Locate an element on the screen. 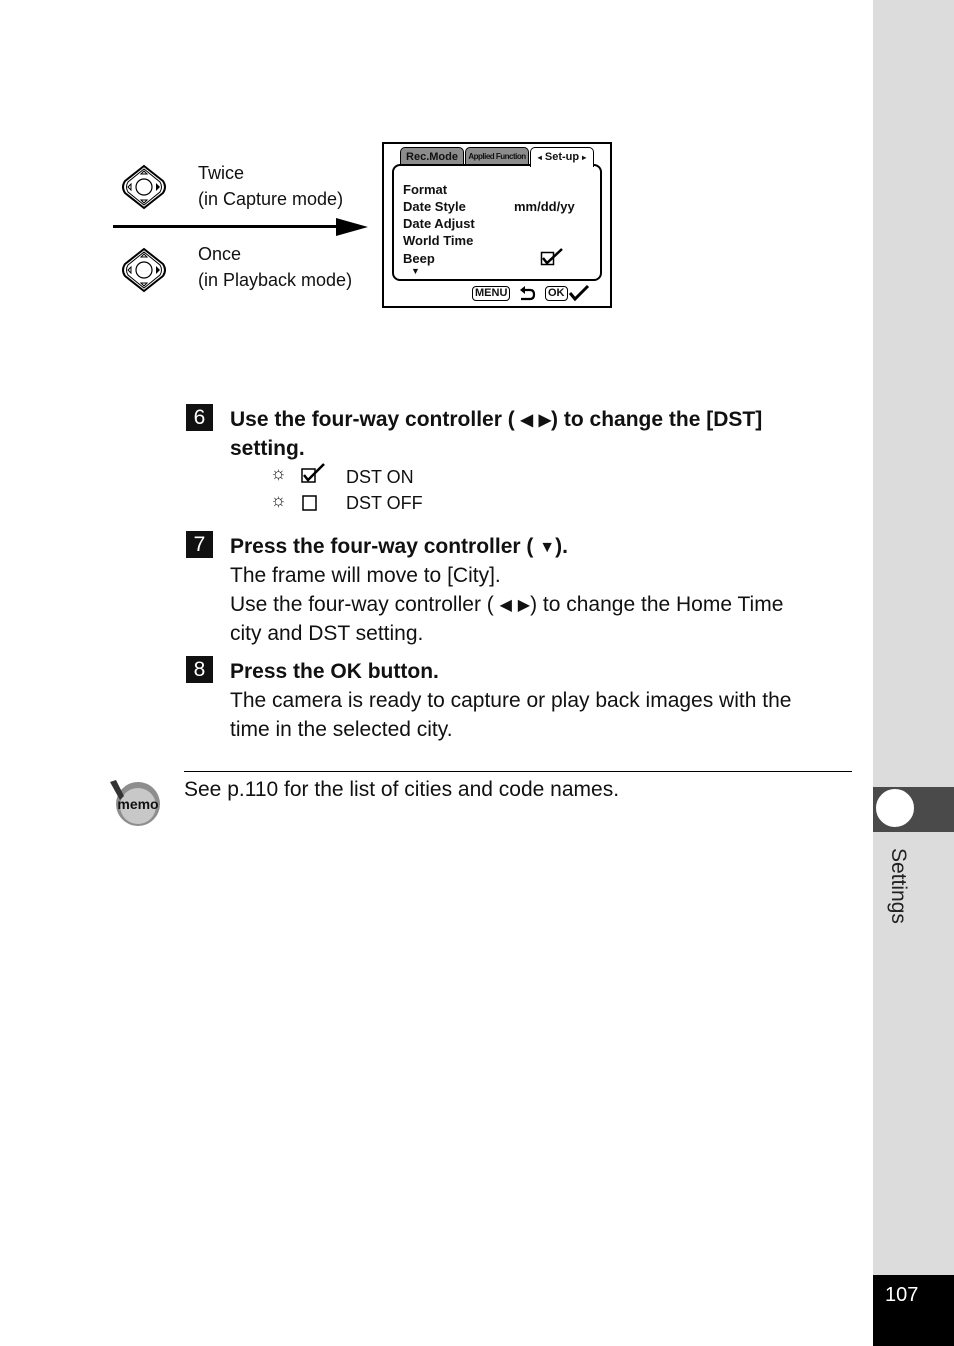  playback-caption: Once (in Playback mode) is located at coordinates (275, 267).